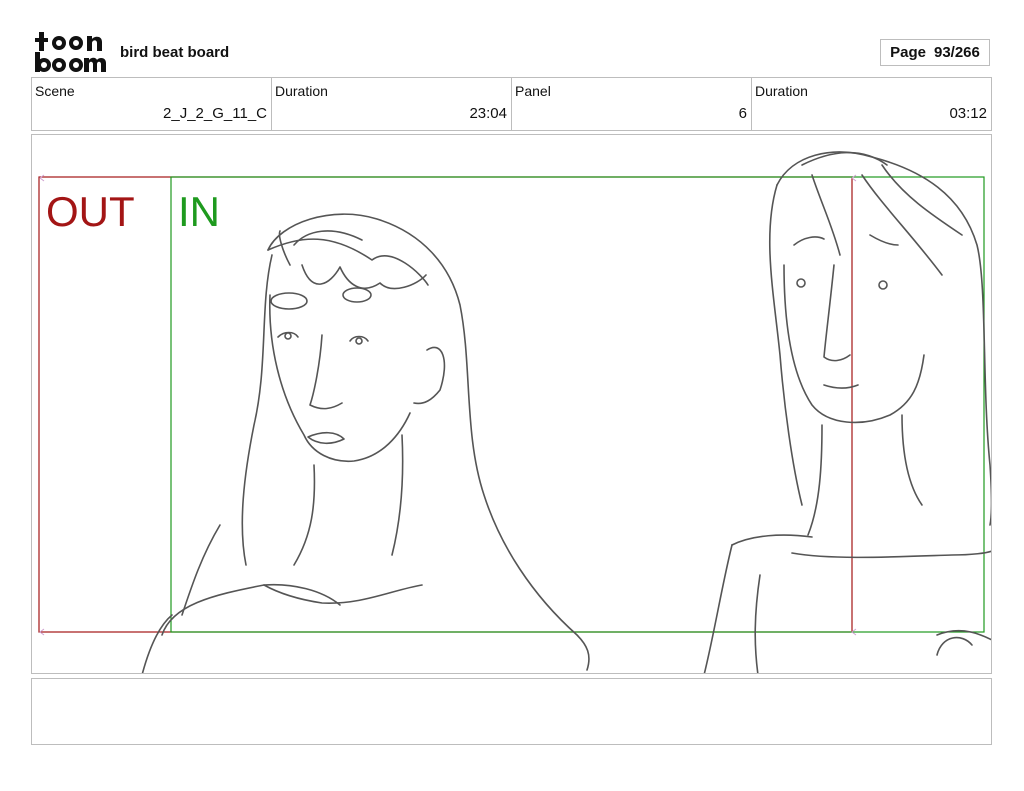  I want to click on scene-duration-label: Duration, so click(301, 91).